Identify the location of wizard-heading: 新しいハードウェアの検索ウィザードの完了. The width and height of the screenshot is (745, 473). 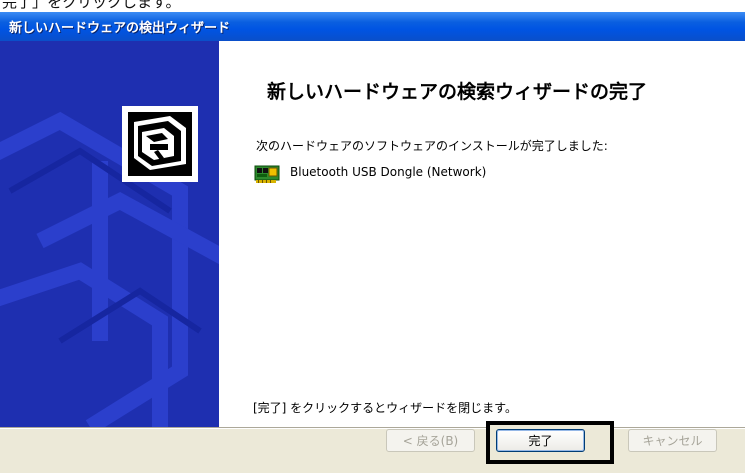
(457, 92).